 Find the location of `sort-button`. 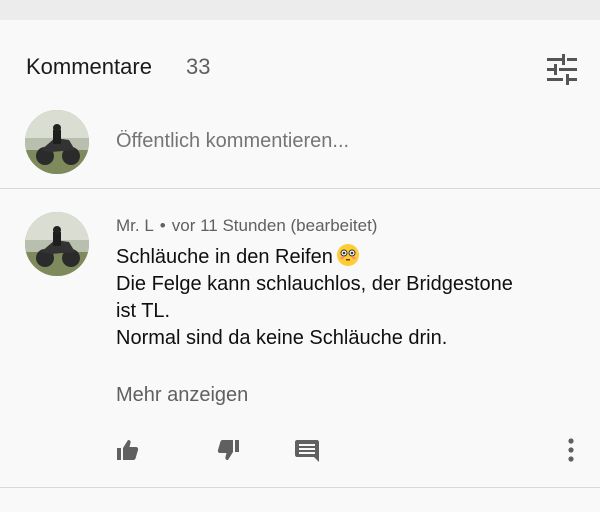

sort-button is located at coordinates (562, 70).